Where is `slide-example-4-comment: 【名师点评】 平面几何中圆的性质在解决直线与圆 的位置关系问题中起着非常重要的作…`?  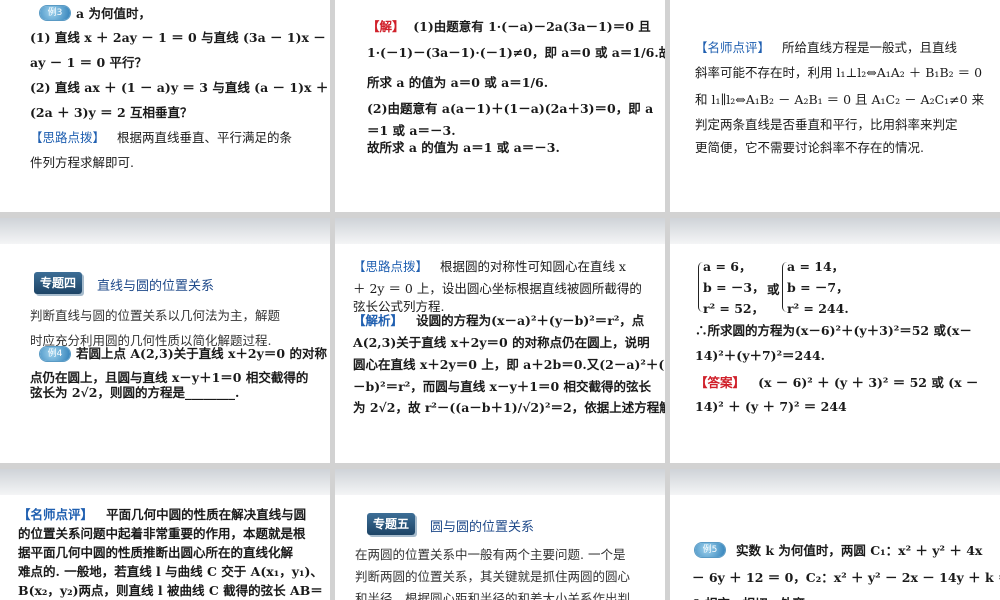 slide-example-4-comment: 【名师点评】 平面几何中圆的性质在解决直线与圆 的位置关系问题中起着非常重要的作… is located at coordinates (165, 534).